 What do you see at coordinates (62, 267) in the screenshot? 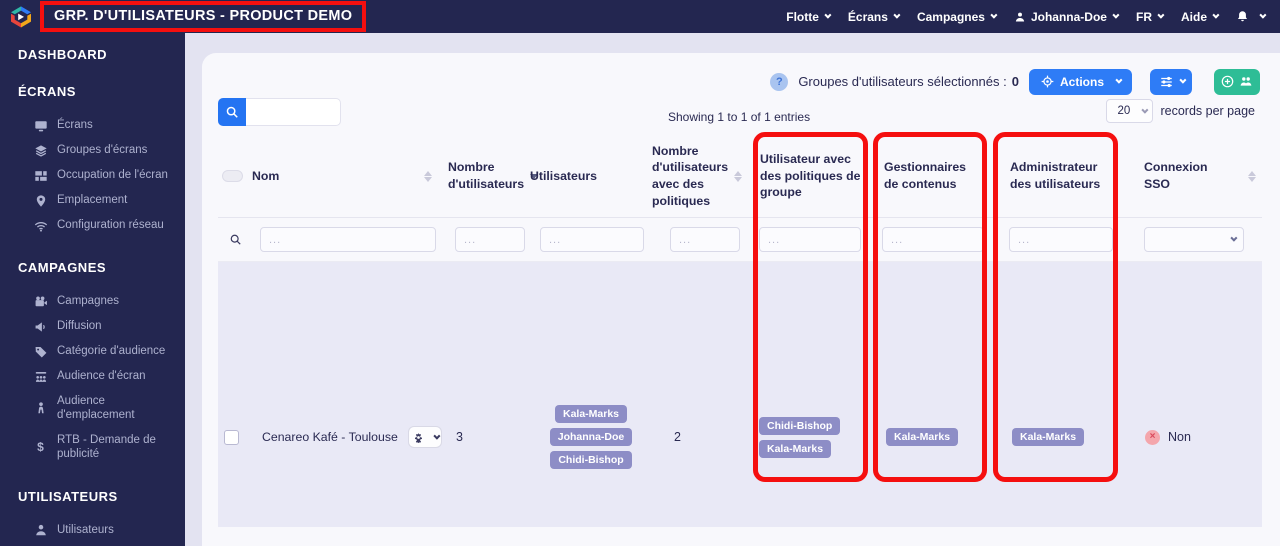
I see `sidebar-heading-campagnes: CAMPAGNES` at bounding box center [62, 267].